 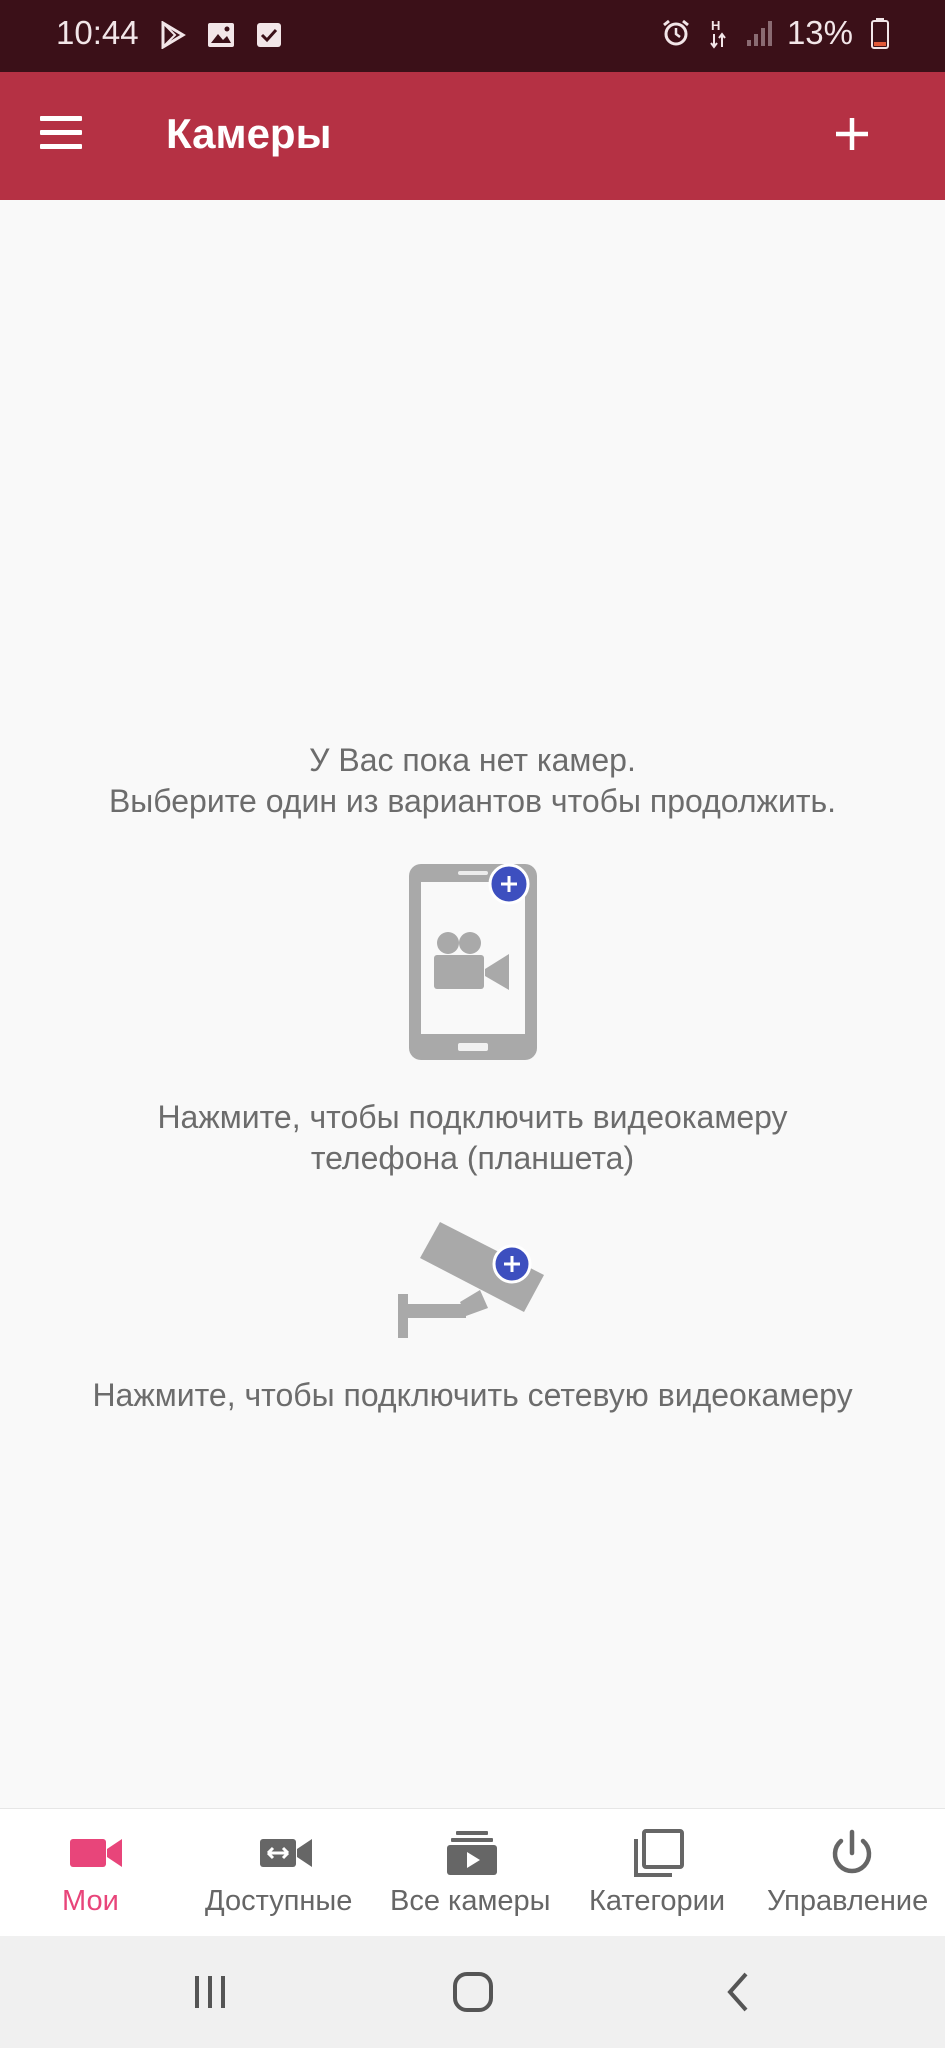 I want to click on battery-percent: 13%, so click(x=819, y=32).